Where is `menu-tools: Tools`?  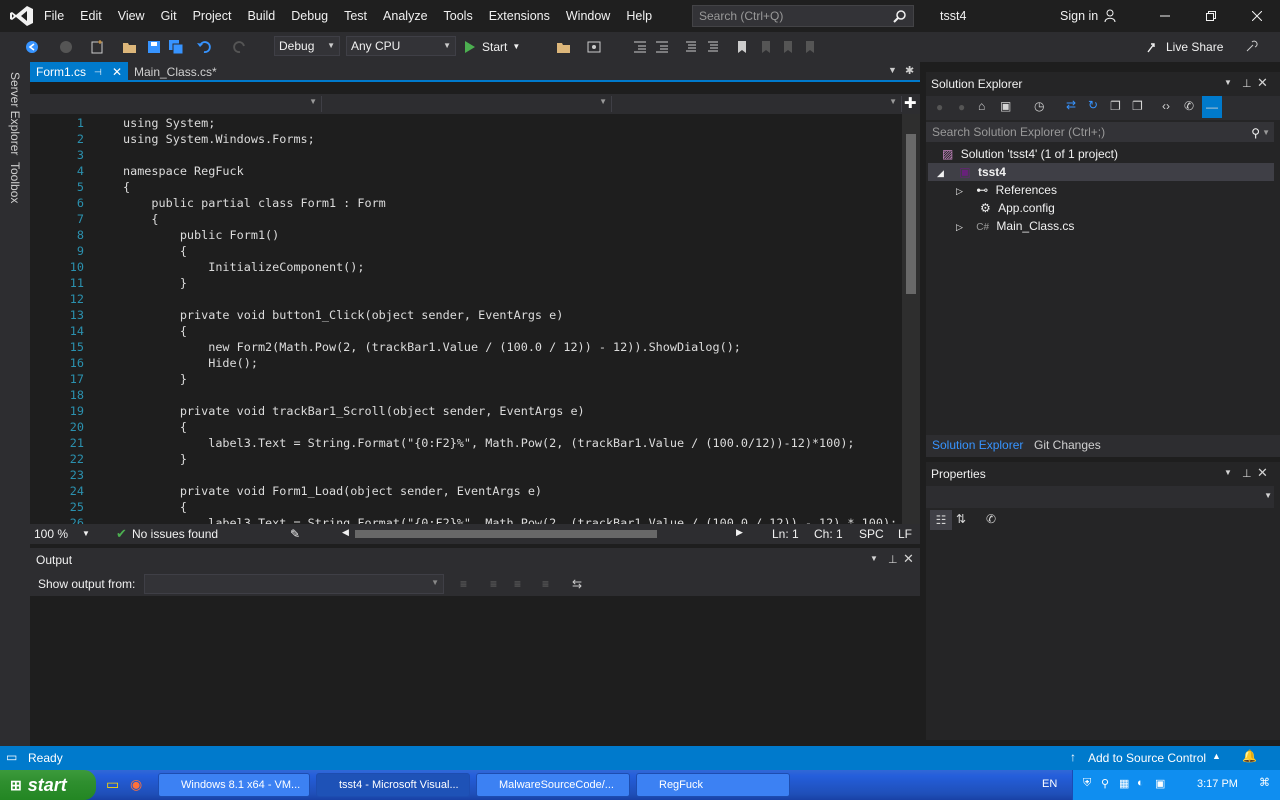
menu-tools: Tools is located at coordinates (458, 16).